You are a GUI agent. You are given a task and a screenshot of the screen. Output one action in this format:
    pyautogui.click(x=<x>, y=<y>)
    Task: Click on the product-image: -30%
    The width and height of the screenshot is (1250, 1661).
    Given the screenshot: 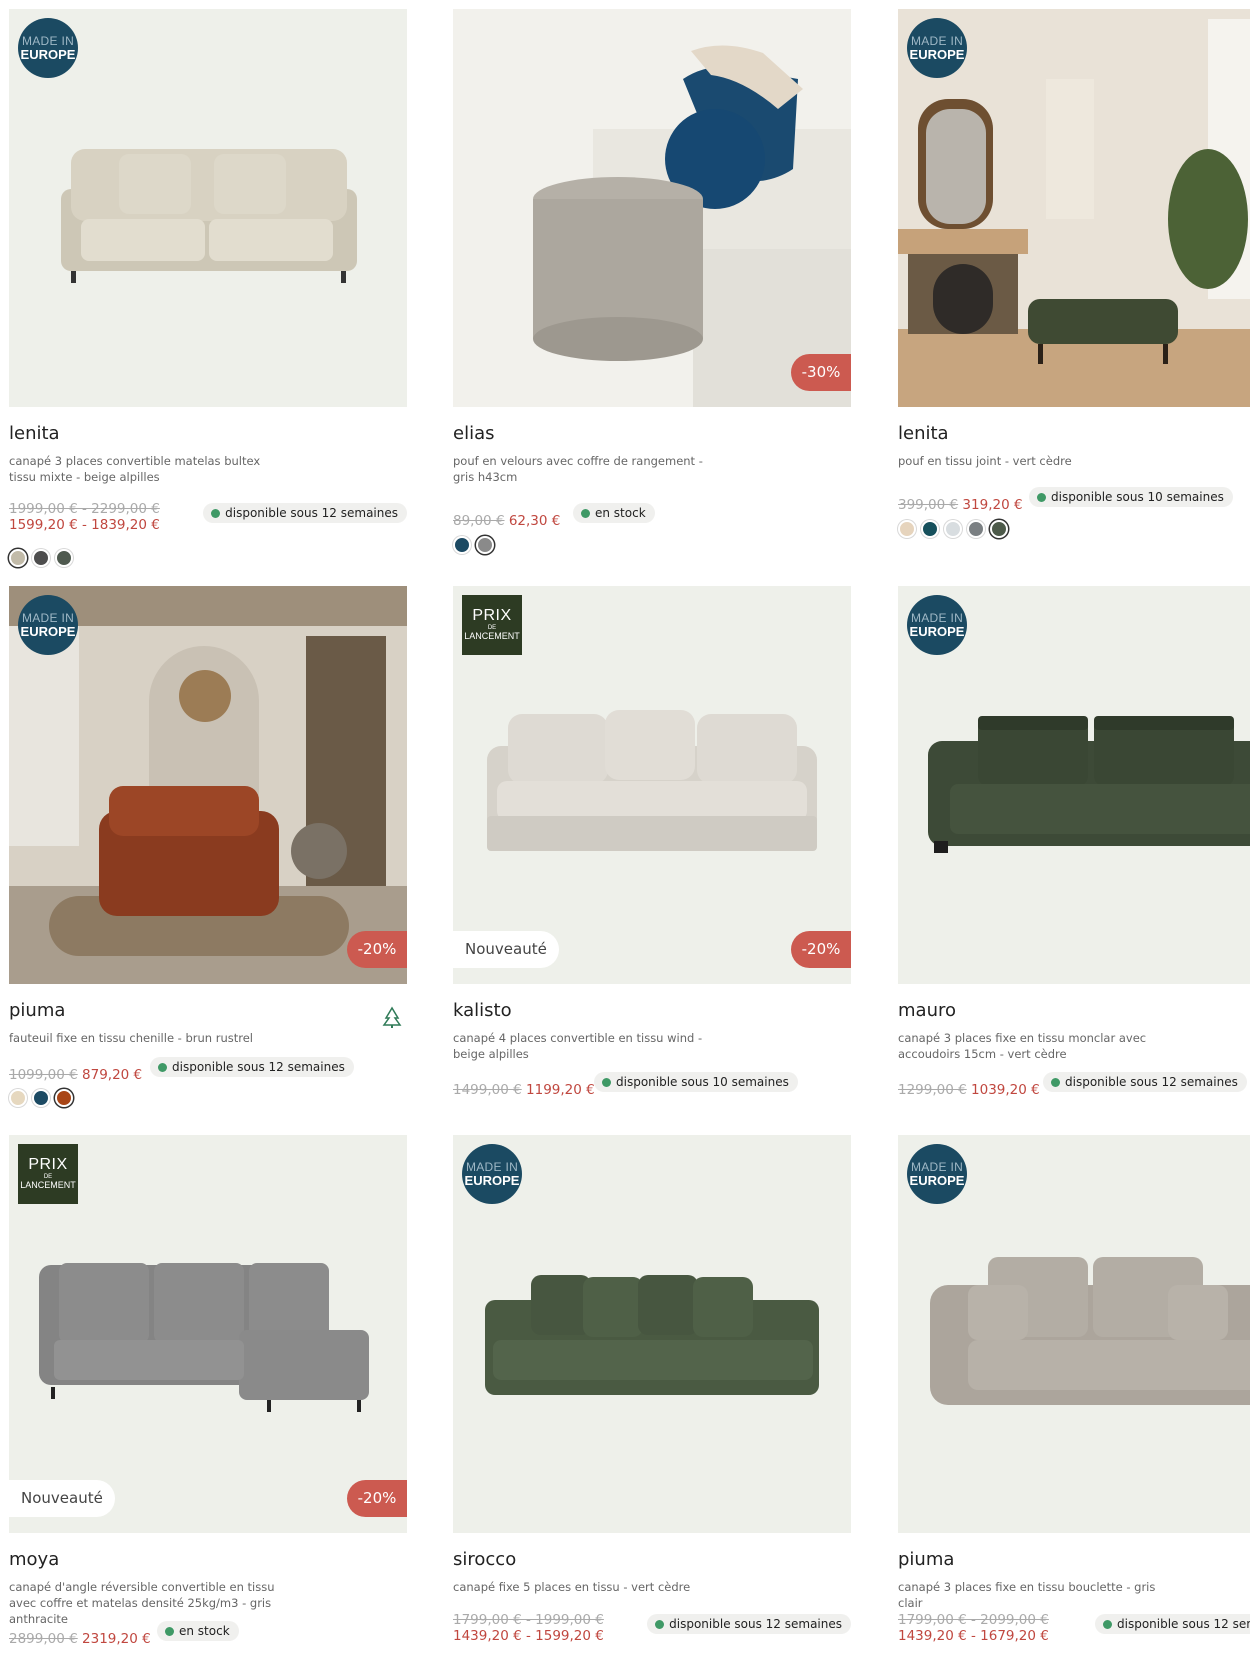 What is the action you would take?
    pyautogui.click(x=652, y=208)
    